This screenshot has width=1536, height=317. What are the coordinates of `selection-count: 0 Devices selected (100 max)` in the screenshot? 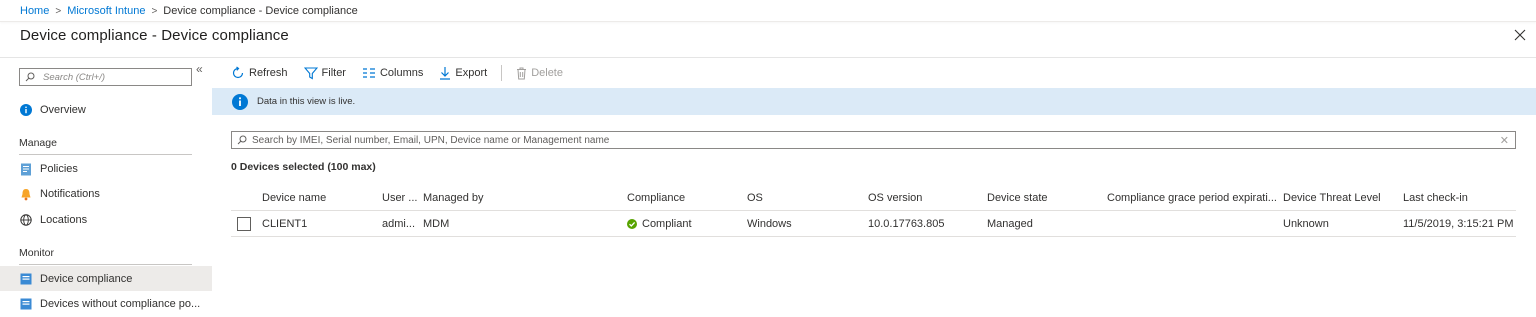 It's located at (303, 167).